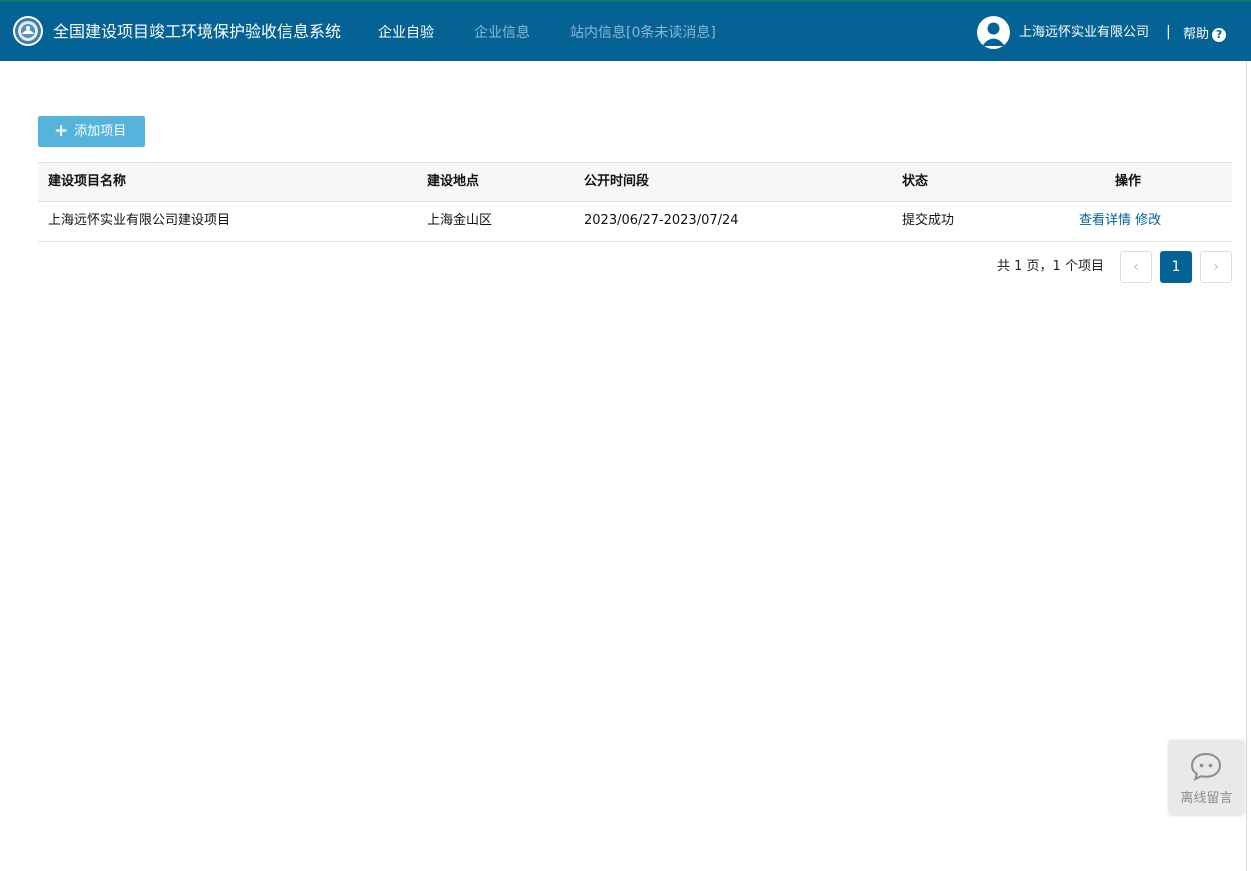 Image resolution: width=1251 pixels, height=871 pixels. I want to click on help-link: 帮助?, so click(1205, 34).